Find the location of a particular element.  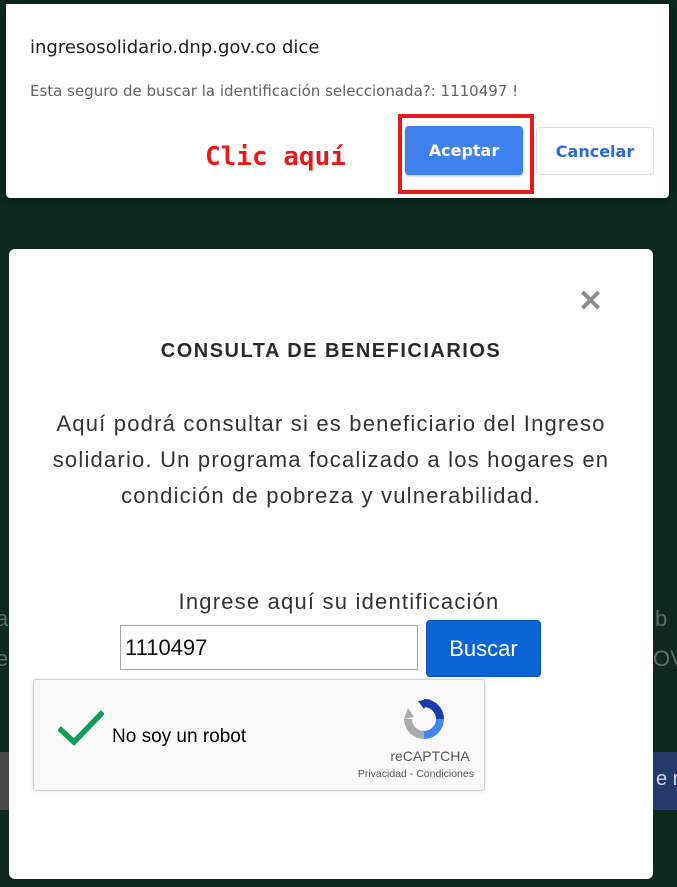

background-text-fragment: OV is located at coordinates (665, 658).